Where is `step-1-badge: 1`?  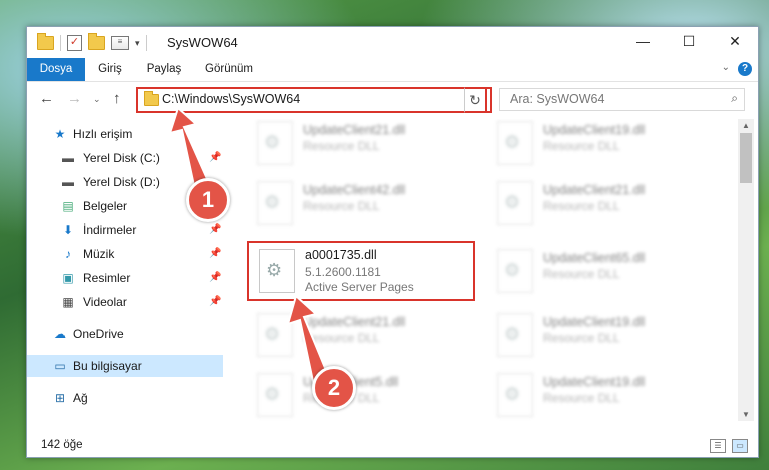 step-1-badge: 1 is located at coordinates (208, 200).